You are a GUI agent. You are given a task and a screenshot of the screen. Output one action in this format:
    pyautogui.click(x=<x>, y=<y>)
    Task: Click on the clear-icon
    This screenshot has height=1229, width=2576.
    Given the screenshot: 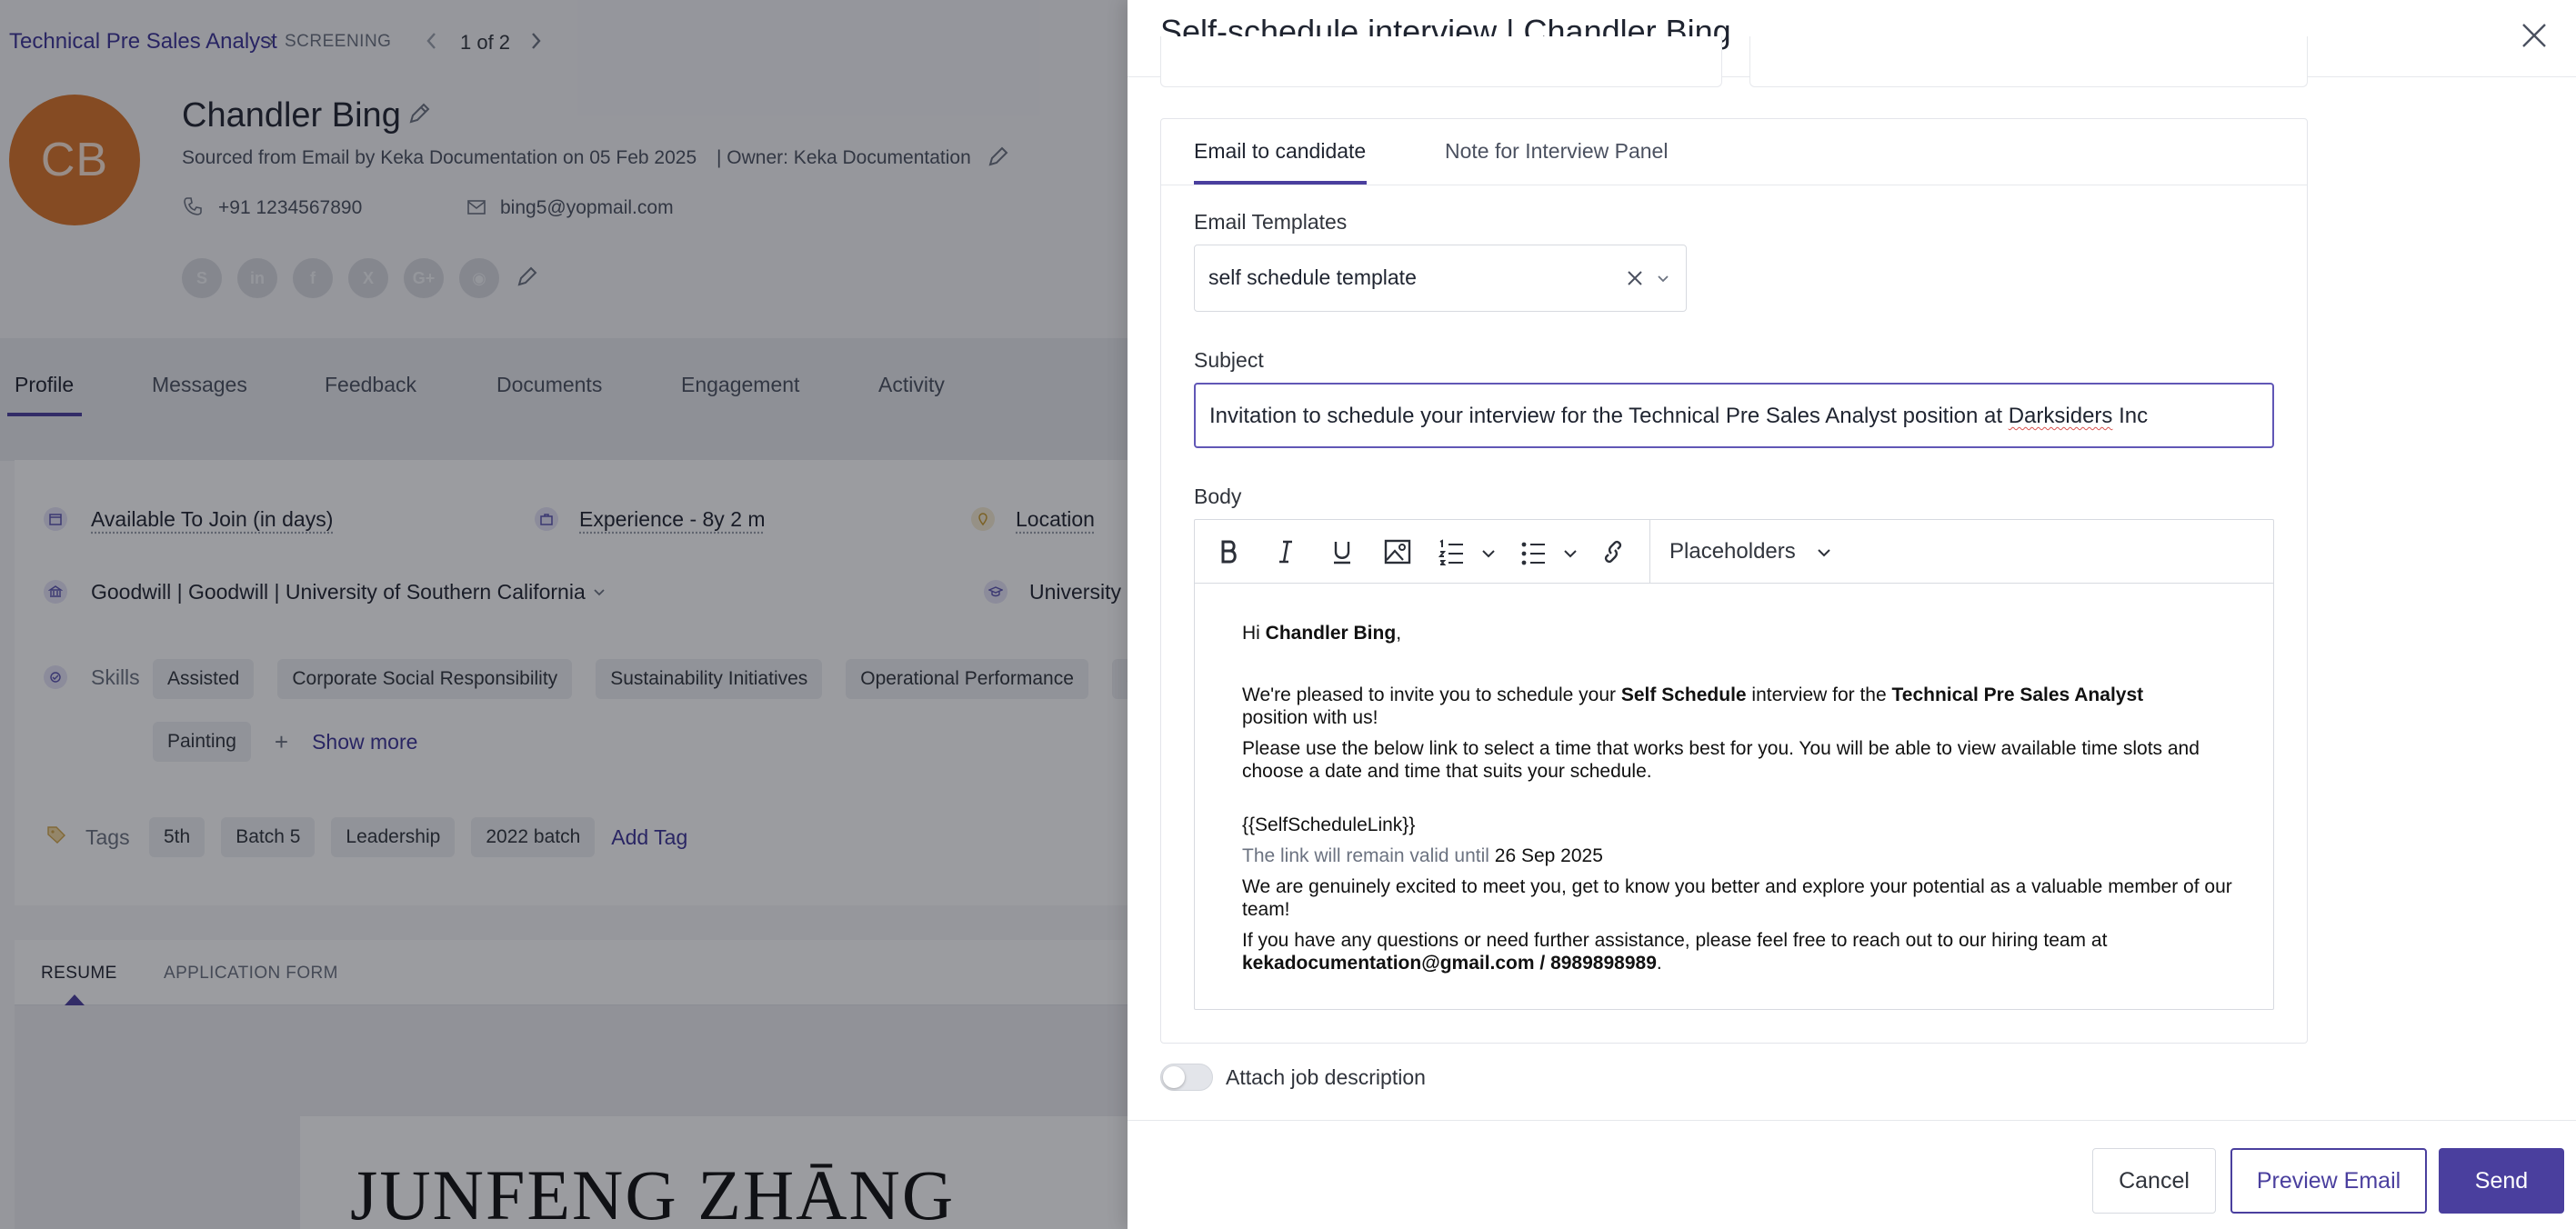 What is the action you would take?
    pyautogui.click(x=1635, y=278)
    